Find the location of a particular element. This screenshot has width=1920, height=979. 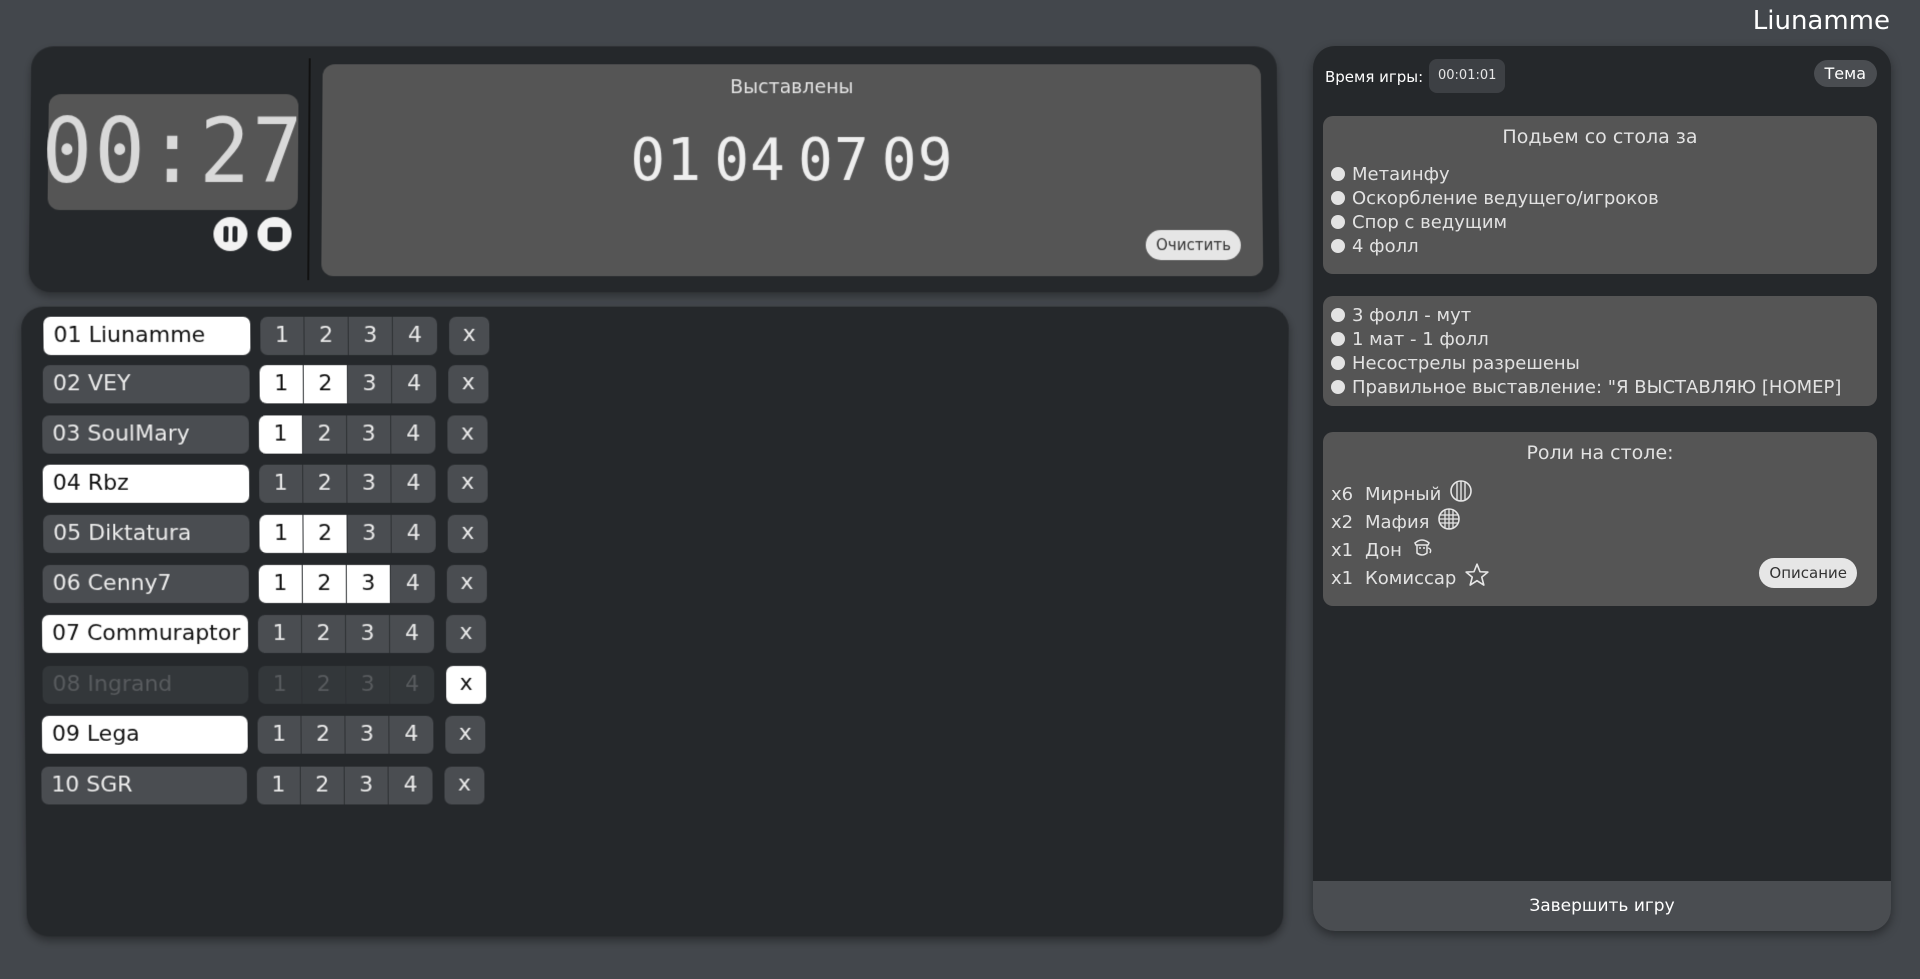

player-name-button: 07 Commuraptor is located at coordinates (145, 634).